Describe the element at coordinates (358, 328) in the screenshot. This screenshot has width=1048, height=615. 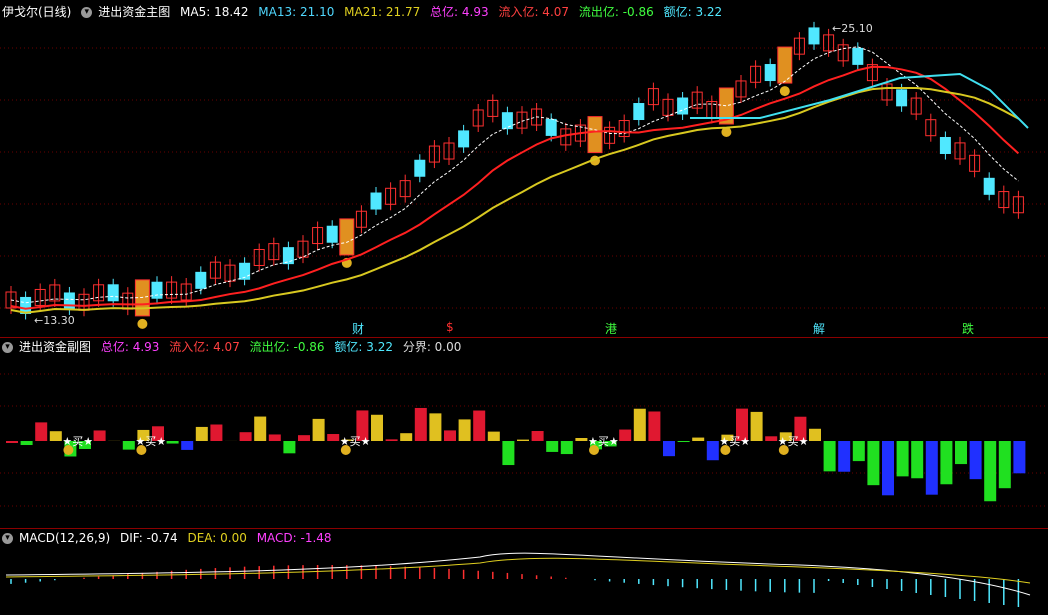
I see `event-label-cai: 财` at that location.